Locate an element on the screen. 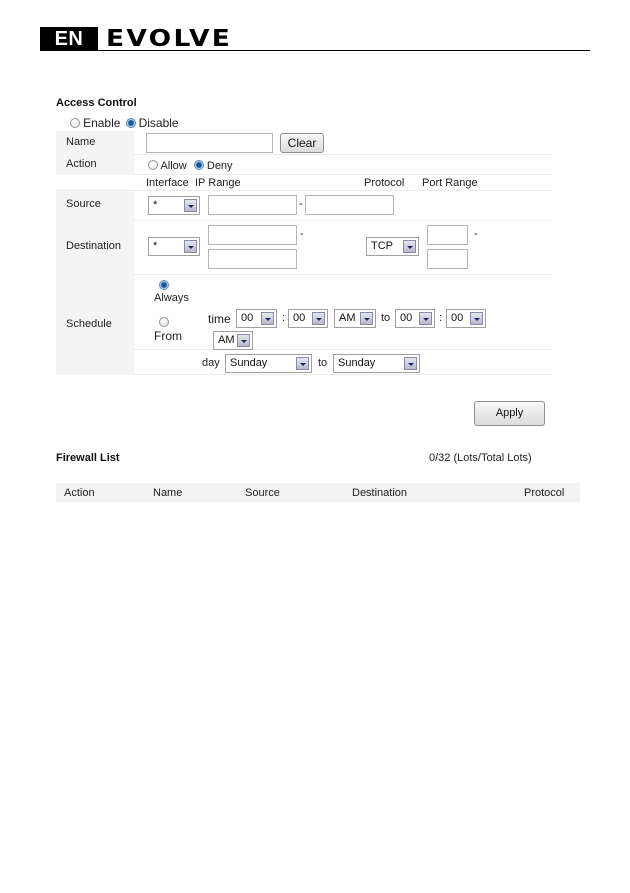  end-ampm-select: AM is located at coordinates (233, 340).